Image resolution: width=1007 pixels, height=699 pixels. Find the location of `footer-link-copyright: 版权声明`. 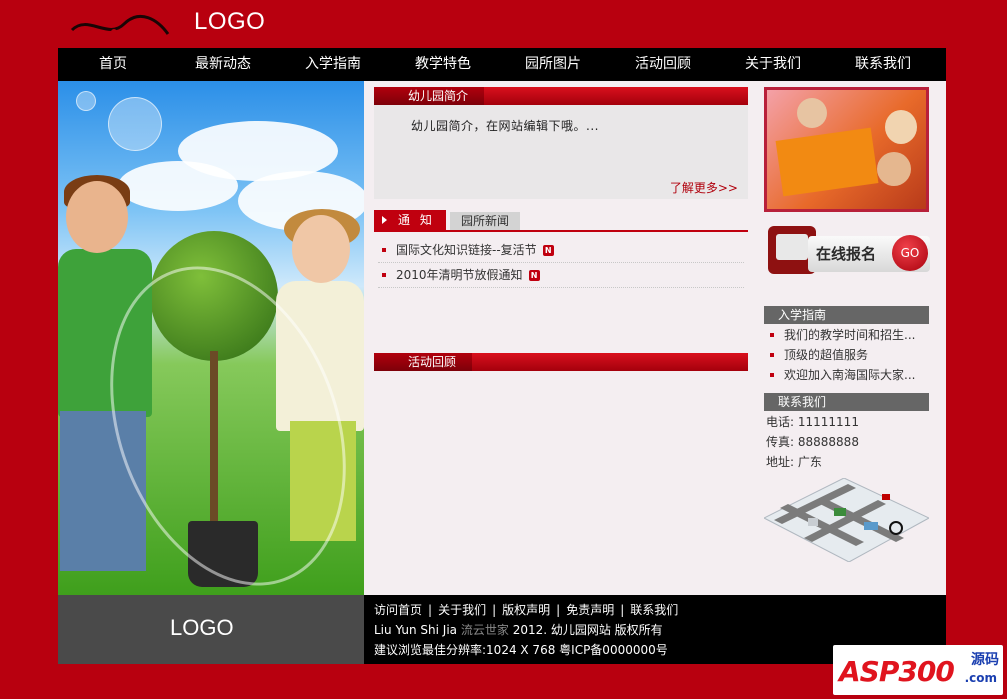

footer-link-copyright: 版权声明 is located at coordinates (526, 610).